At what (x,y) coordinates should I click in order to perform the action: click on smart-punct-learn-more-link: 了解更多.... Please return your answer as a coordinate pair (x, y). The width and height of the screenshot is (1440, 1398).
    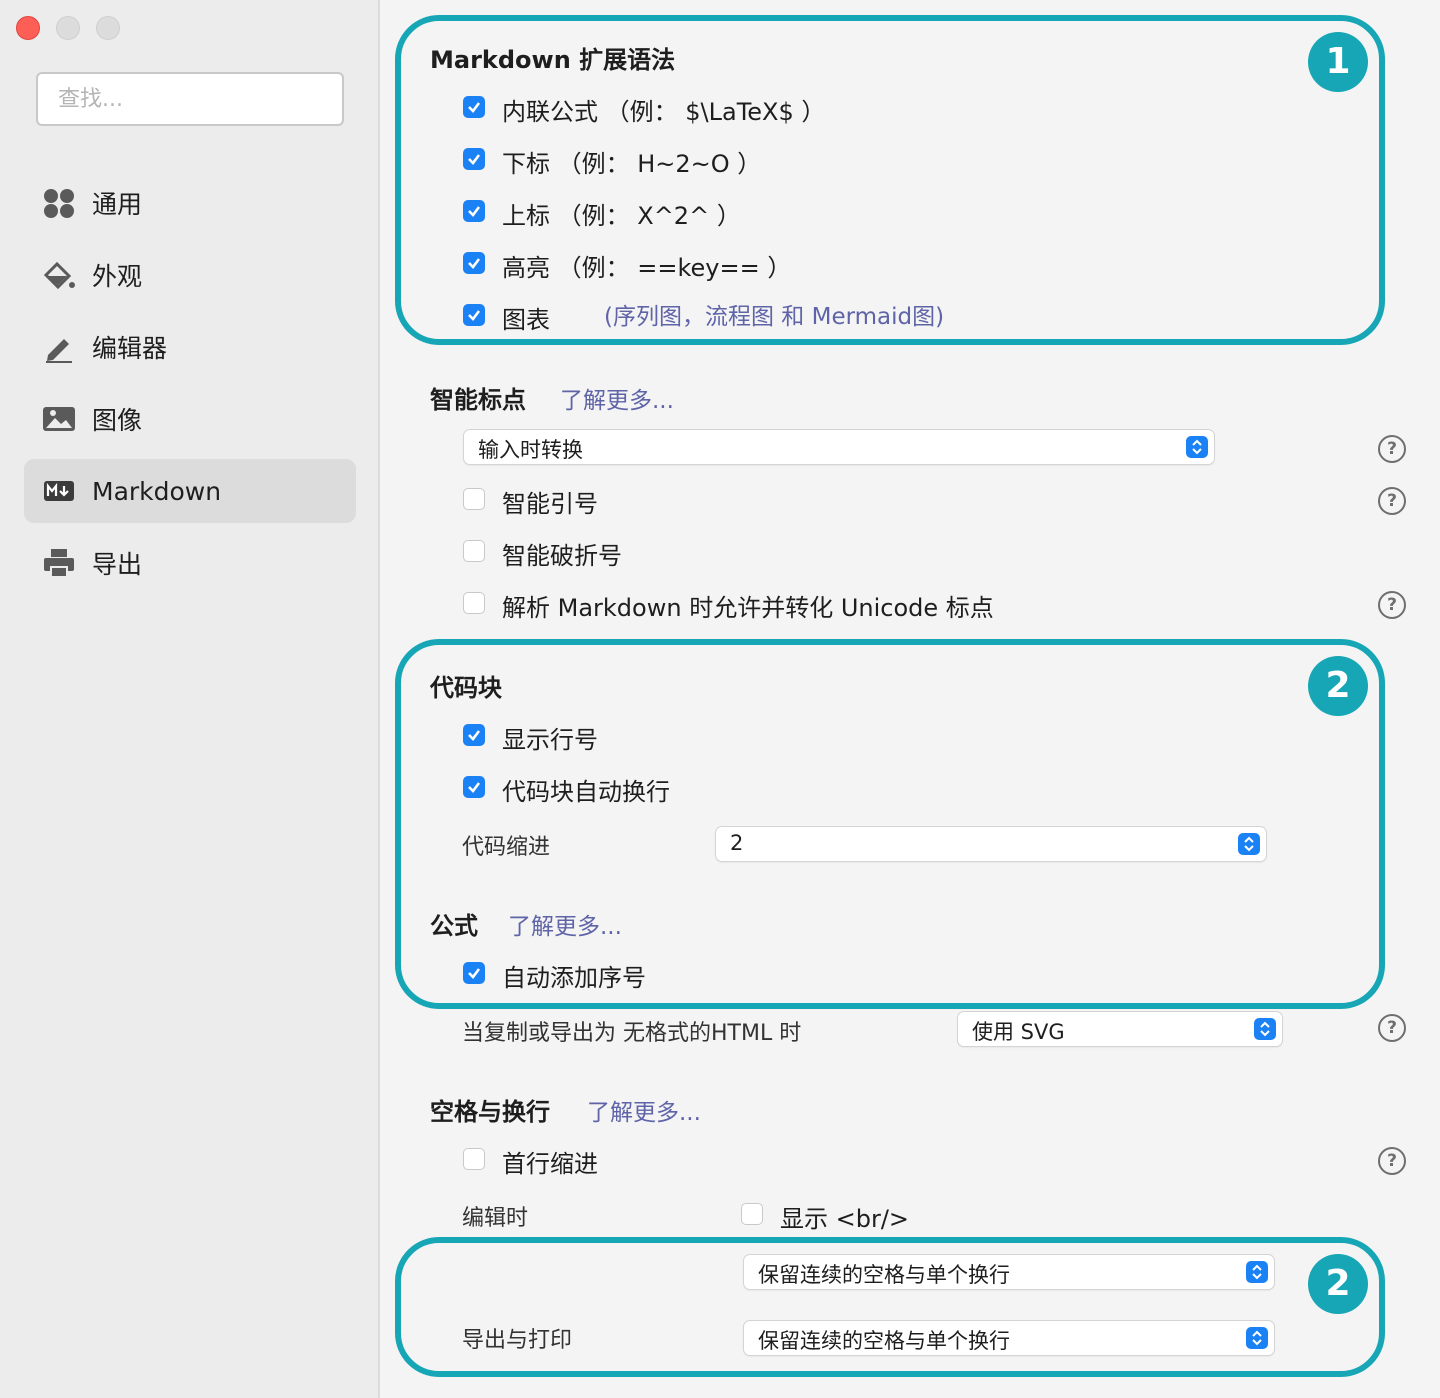
    Looking at the image, I should click on (617, 398).